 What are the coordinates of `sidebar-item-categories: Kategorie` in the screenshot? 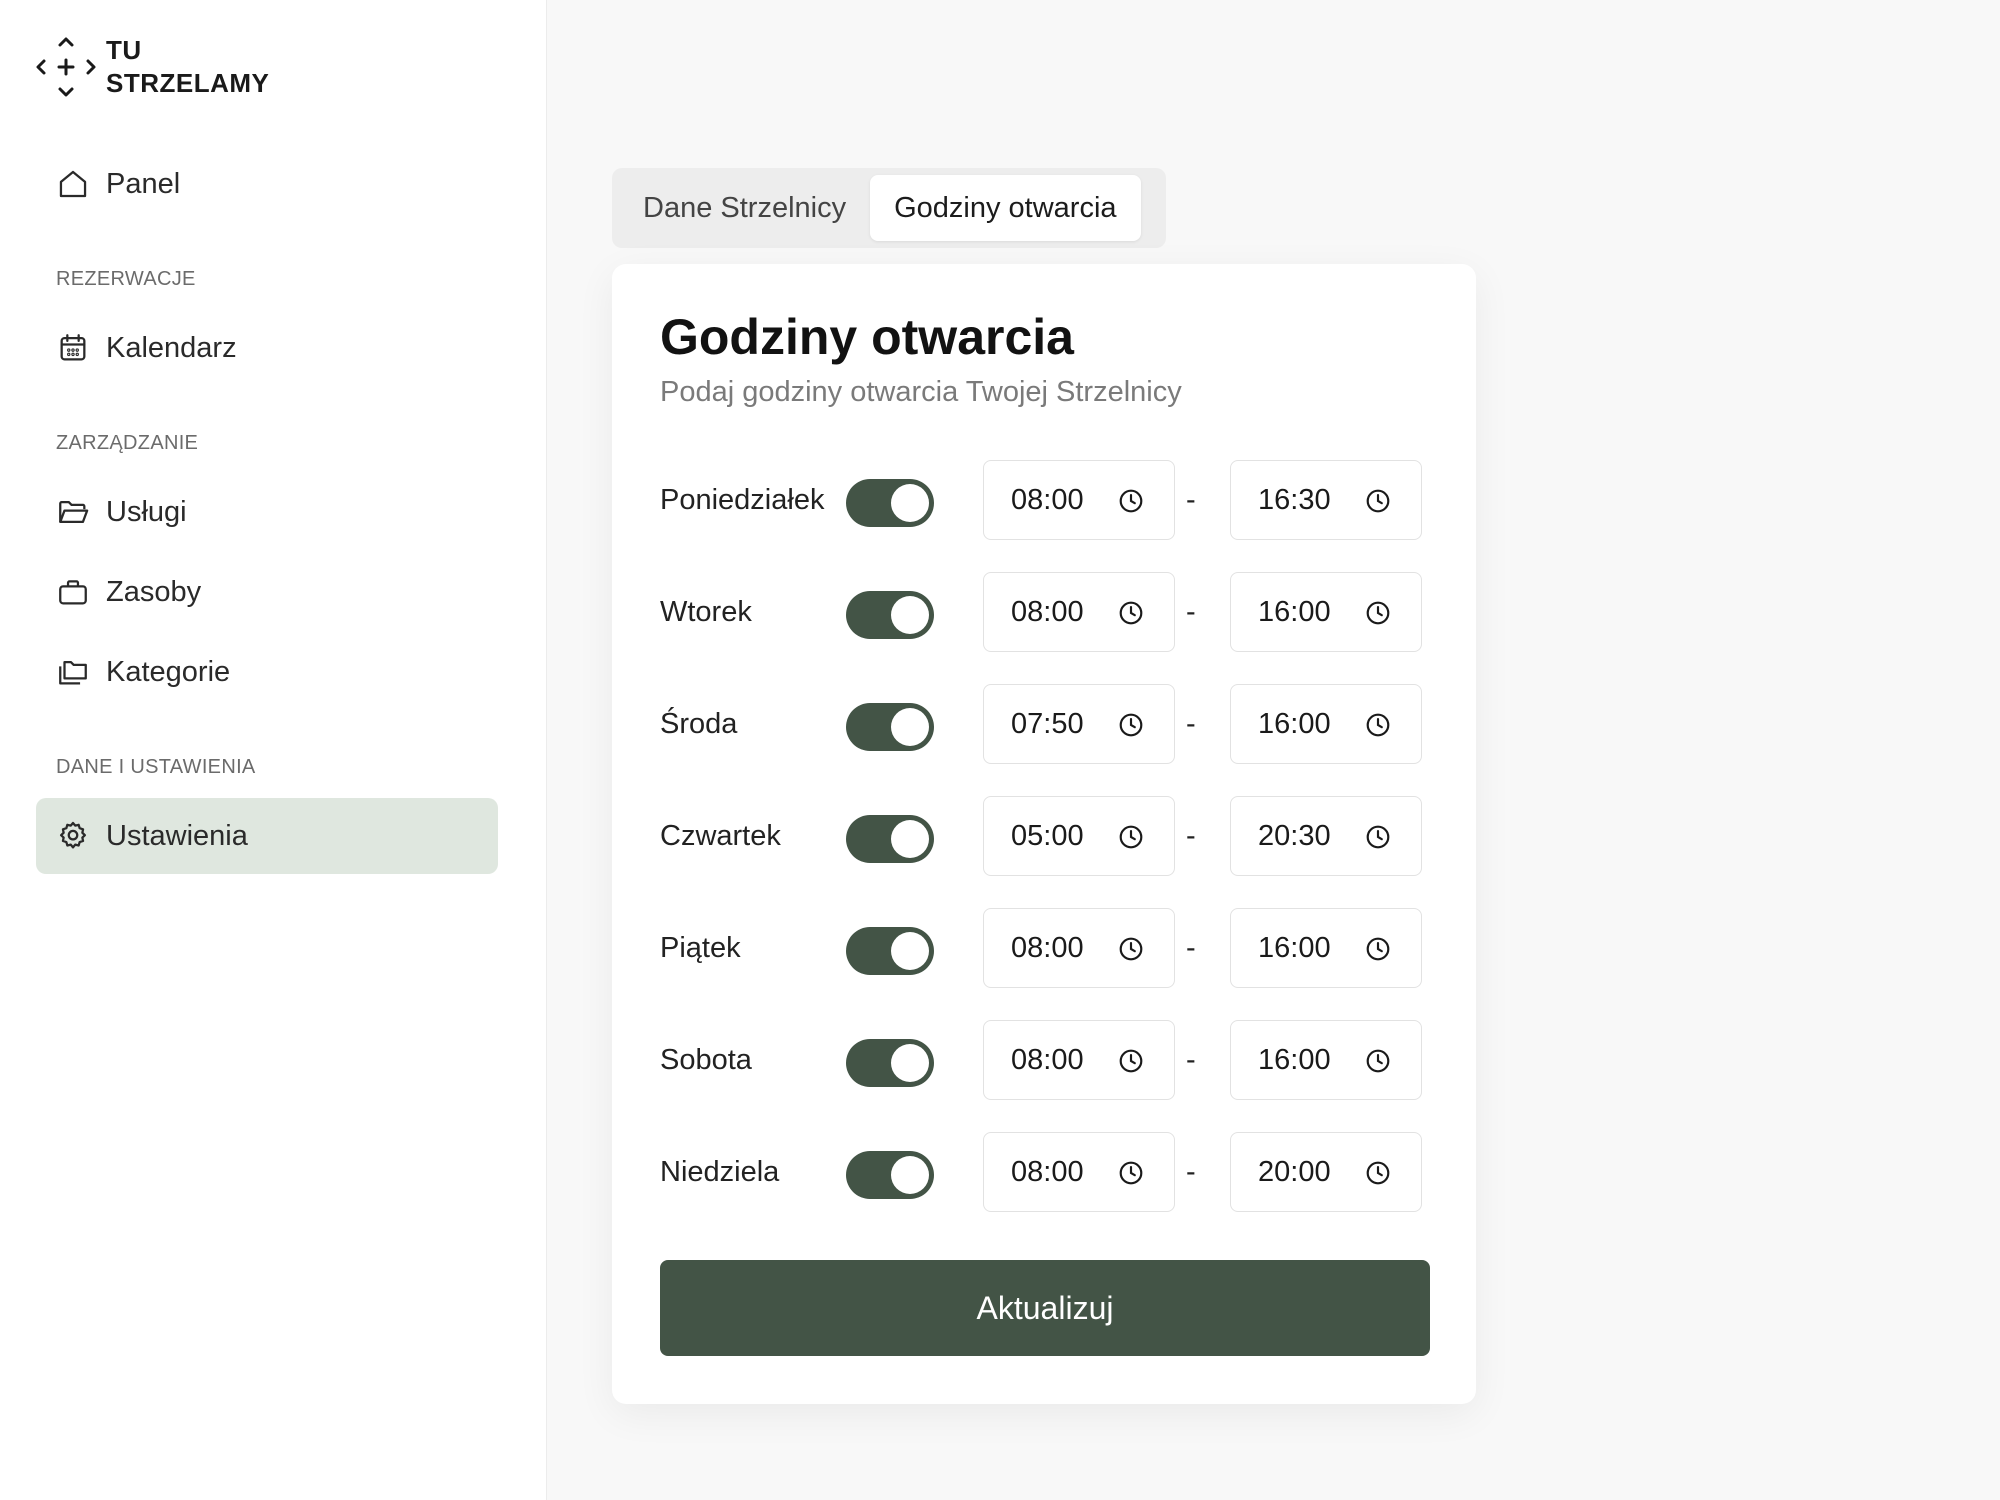 It's located at (267, 672).